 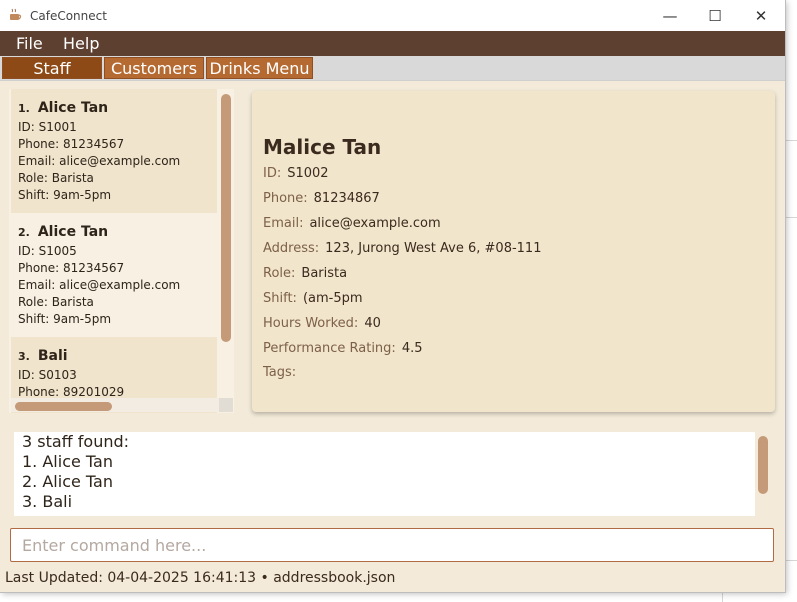 I want to click on staff-card-header: 2. Alice Tan, so click(x=117, y=232).